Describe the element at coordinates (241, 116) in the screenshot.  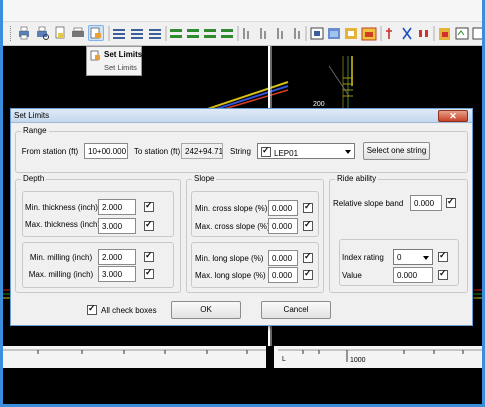
I see `dialog-title-bar: Set Limits ✕` at that location.